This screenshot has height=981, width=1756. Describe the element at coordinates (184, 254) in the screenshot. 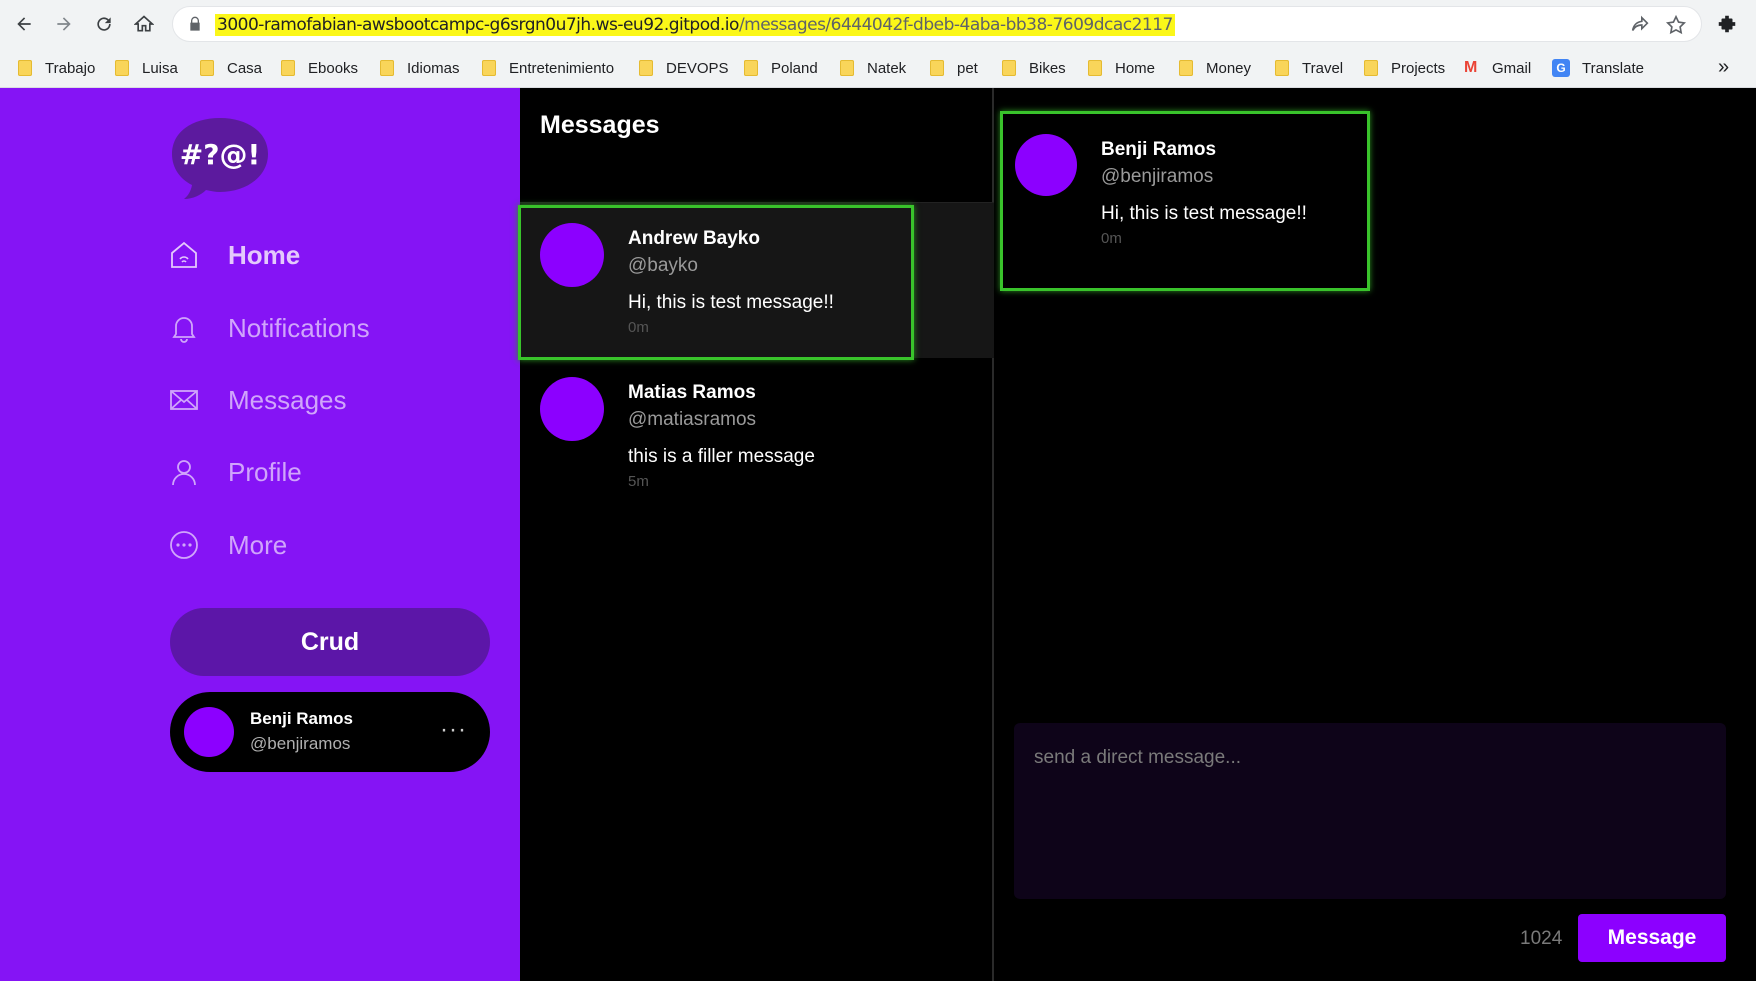

I see `home-icon` at that location.